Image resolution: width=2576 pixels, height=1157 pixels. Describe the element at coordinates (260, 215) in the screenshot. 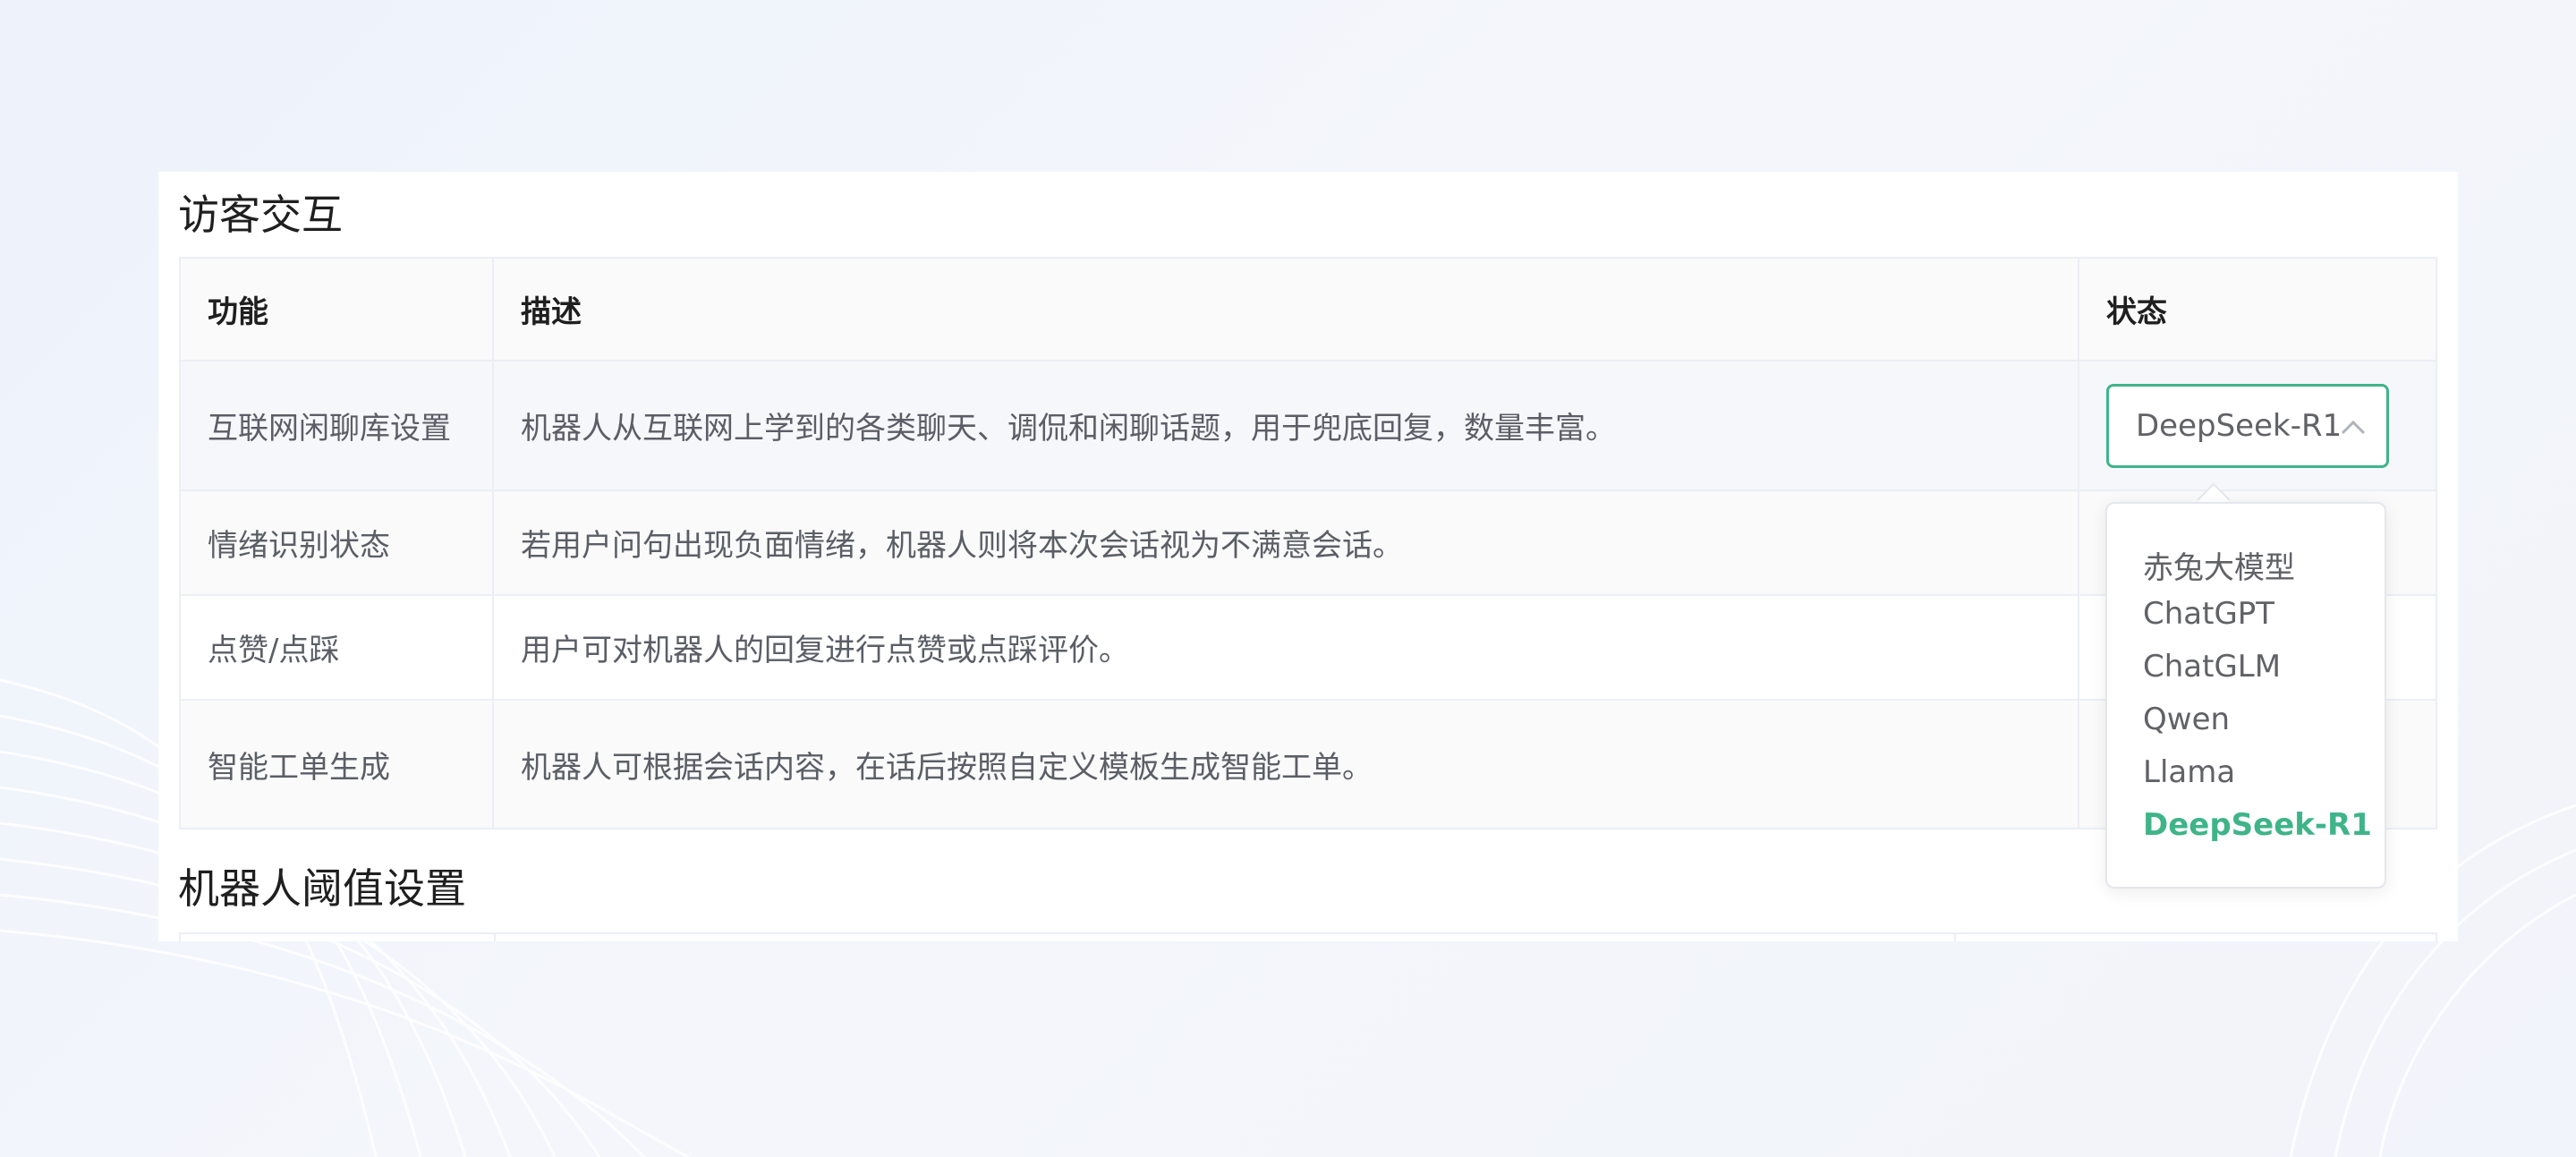

I see `section-title-visitor-interaction: 访客交互` at that location.